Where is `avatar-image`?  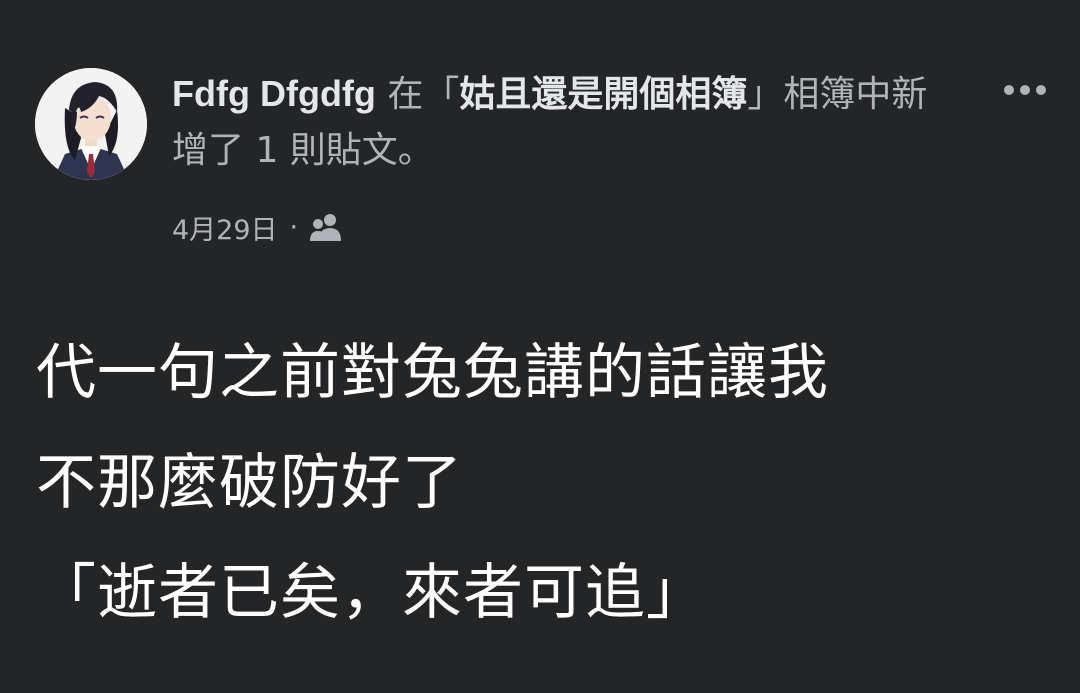 avatar-image is located at coordinates (91, 124).